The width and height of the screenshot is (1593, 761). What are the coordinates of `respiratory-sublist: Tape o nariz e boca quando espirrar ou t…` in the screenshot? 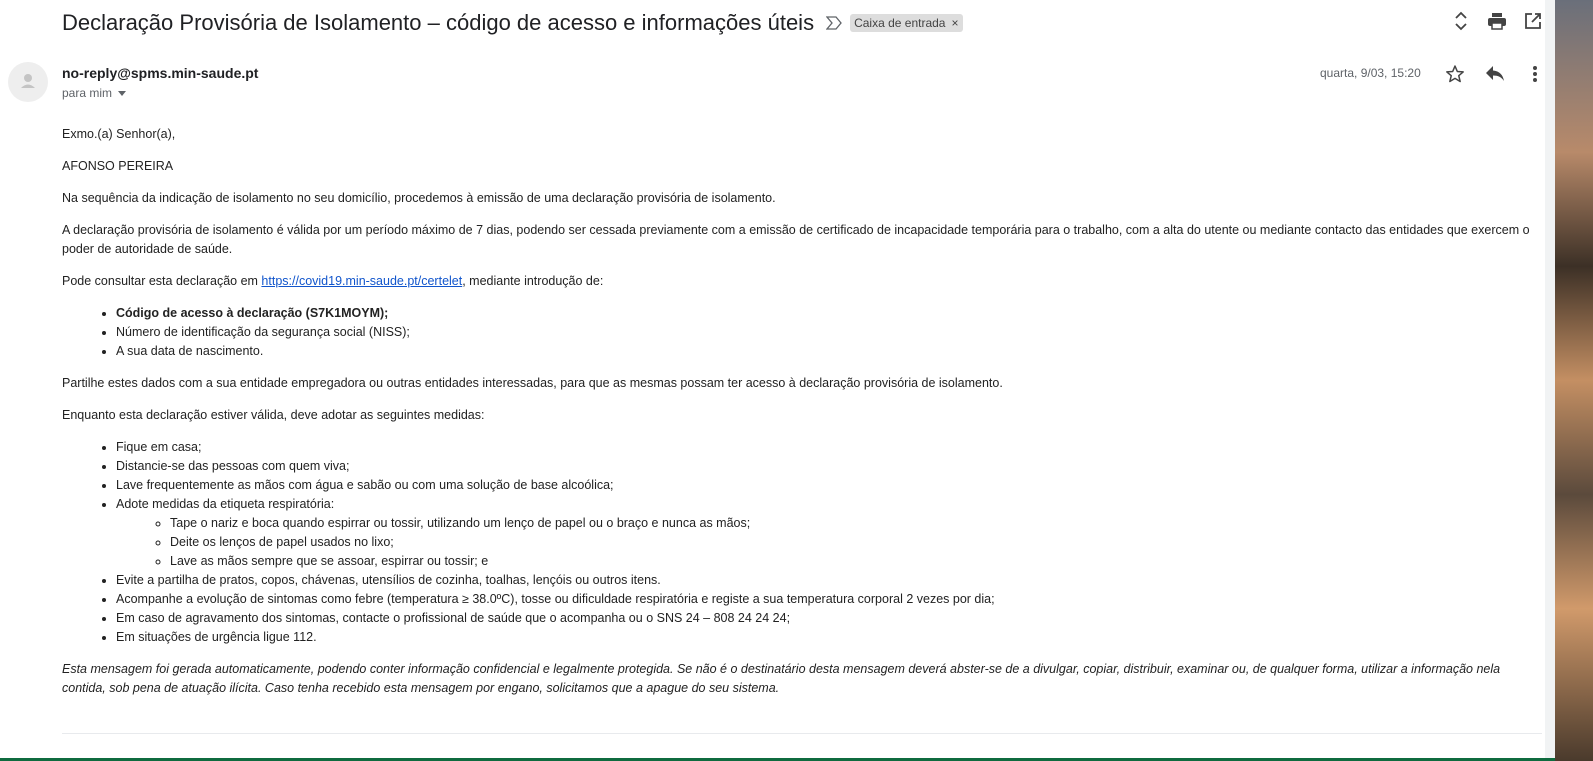 It's located at (826, 542).